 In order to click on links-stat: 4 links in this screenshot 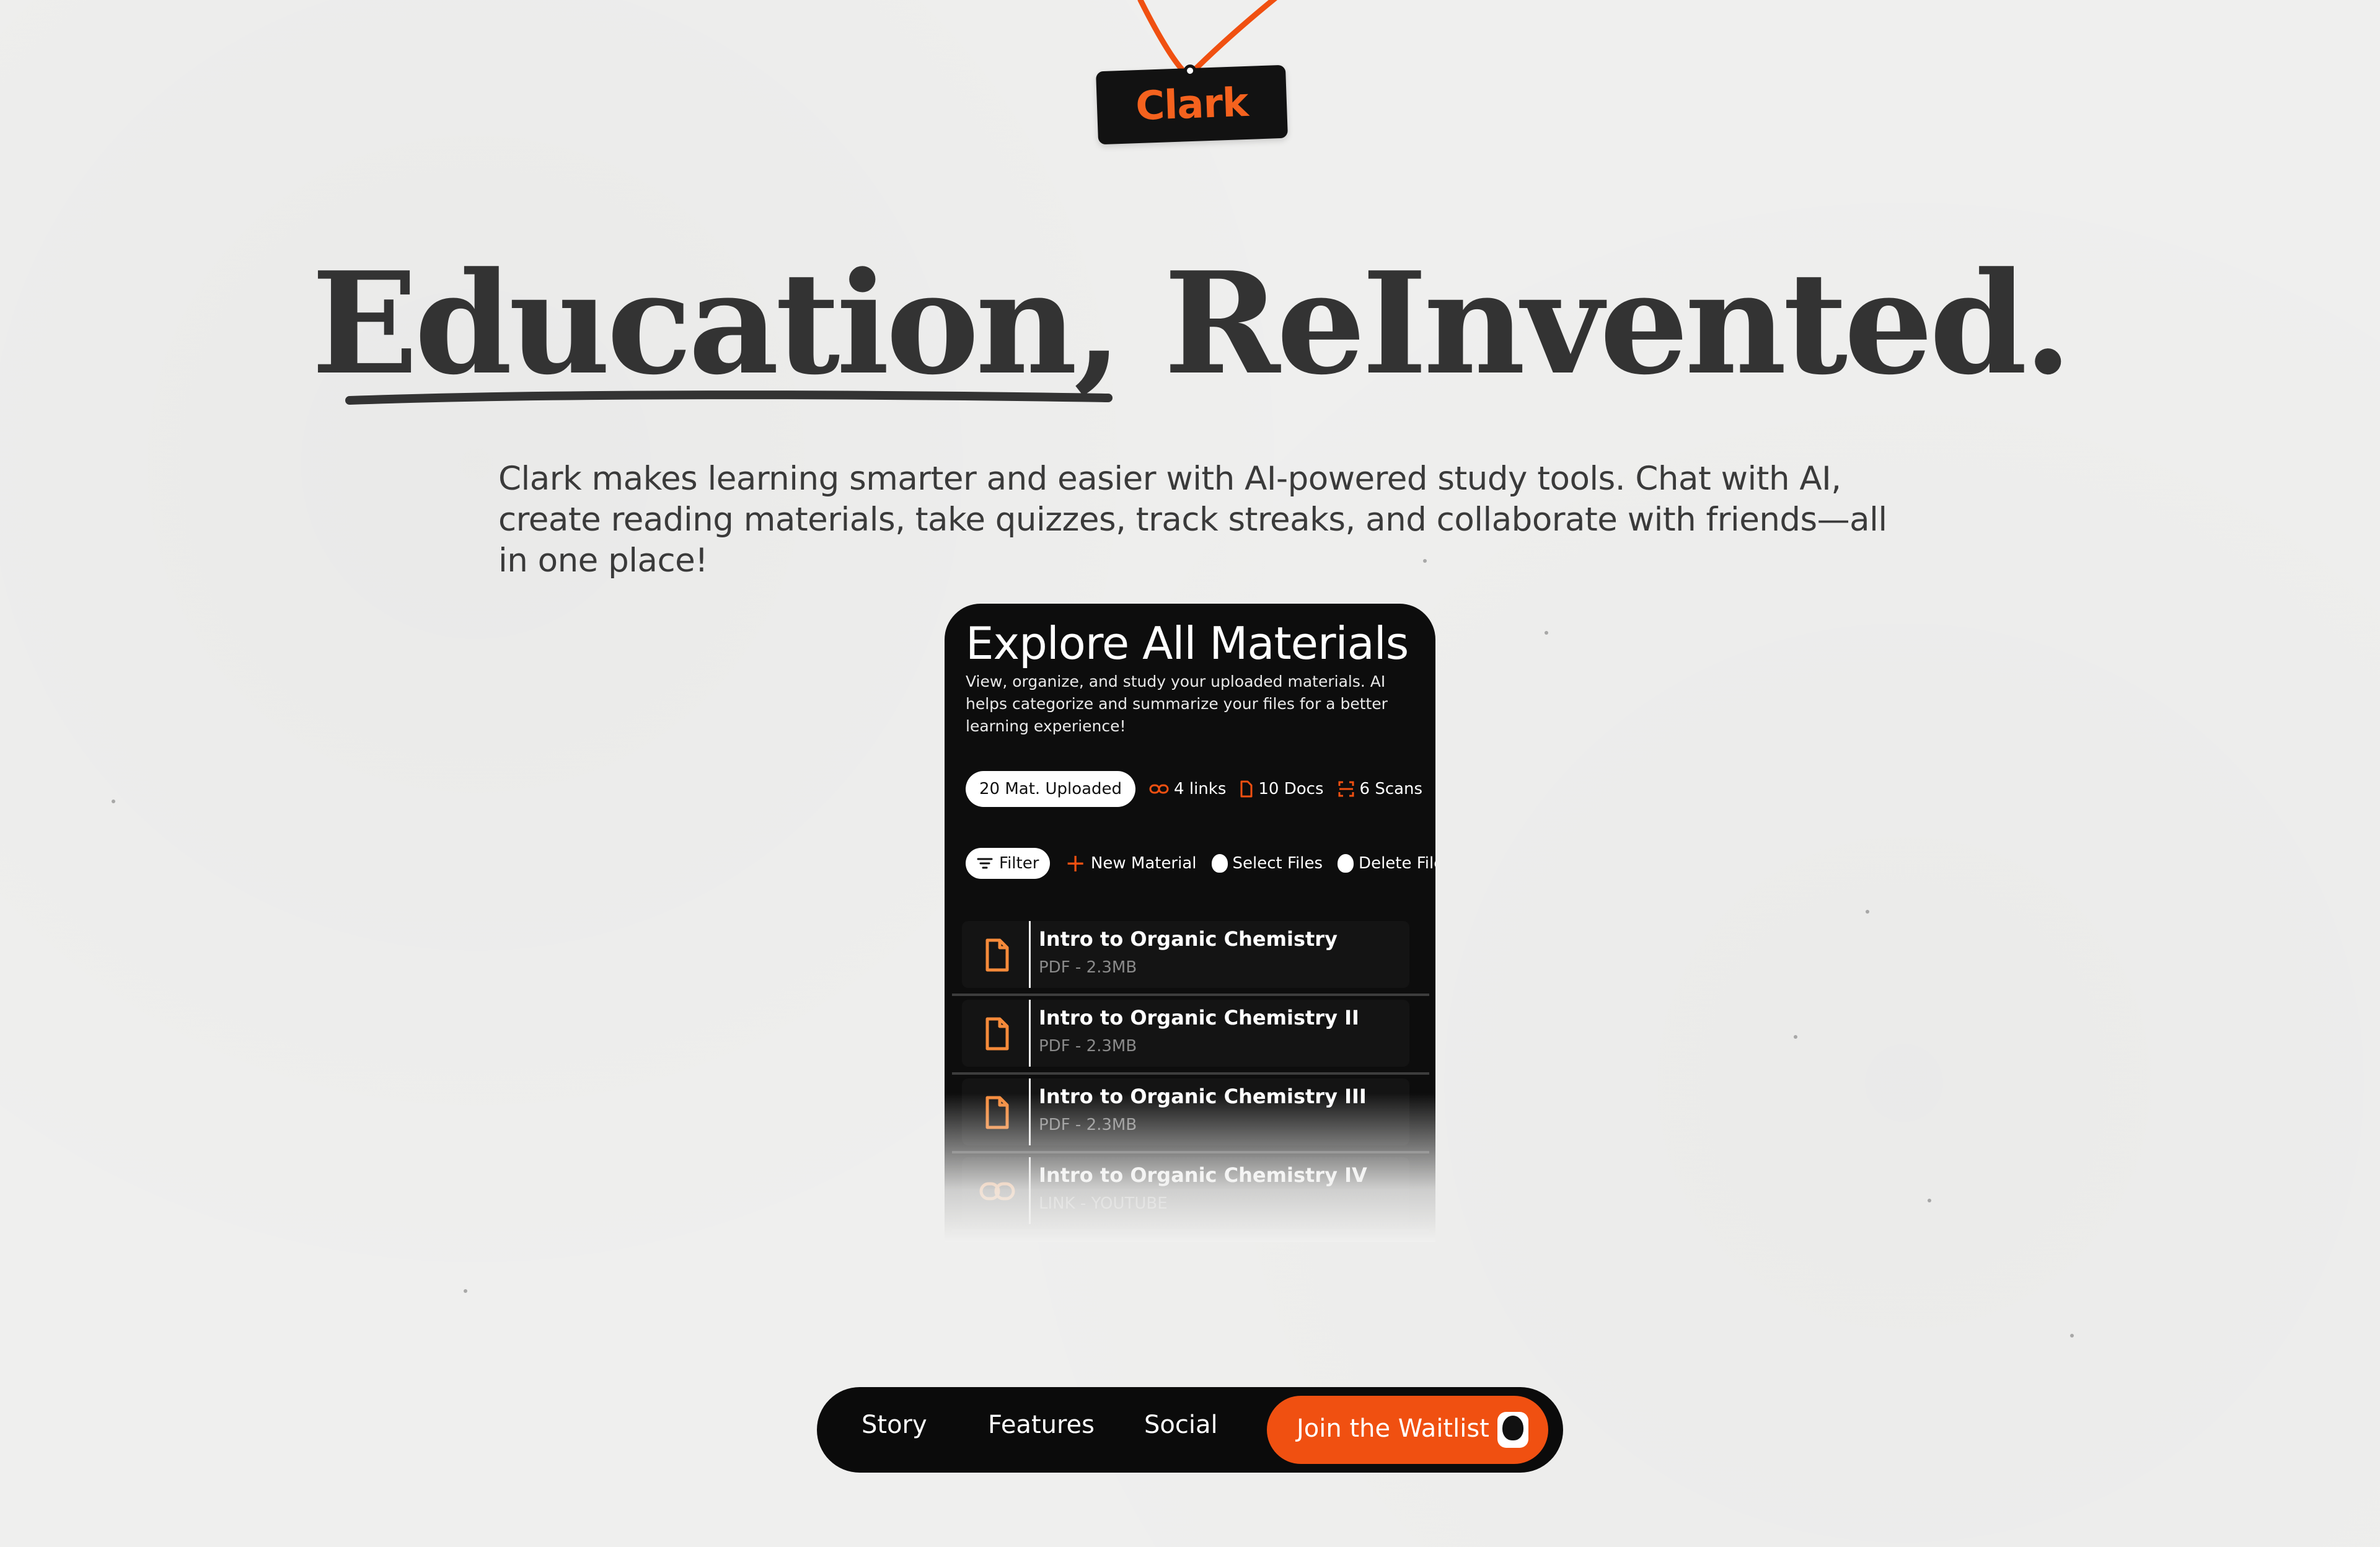, I will do `click(1187, 789)`.